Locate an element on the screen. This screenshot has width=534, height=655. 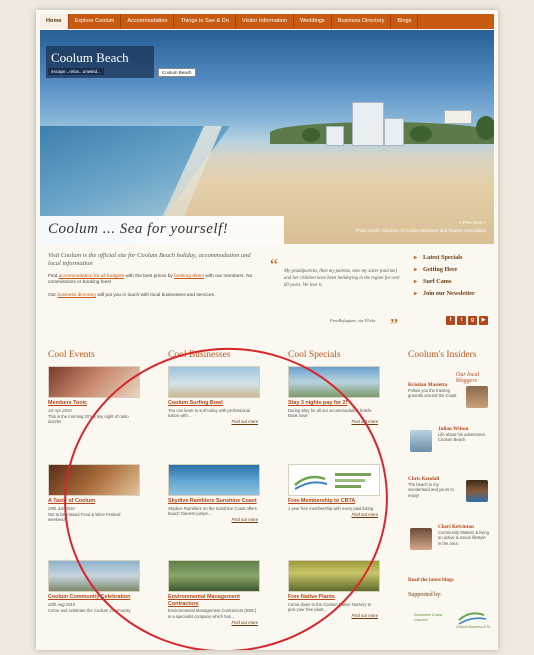
quote-open-icon: “ is located at coordinates (274, 265).